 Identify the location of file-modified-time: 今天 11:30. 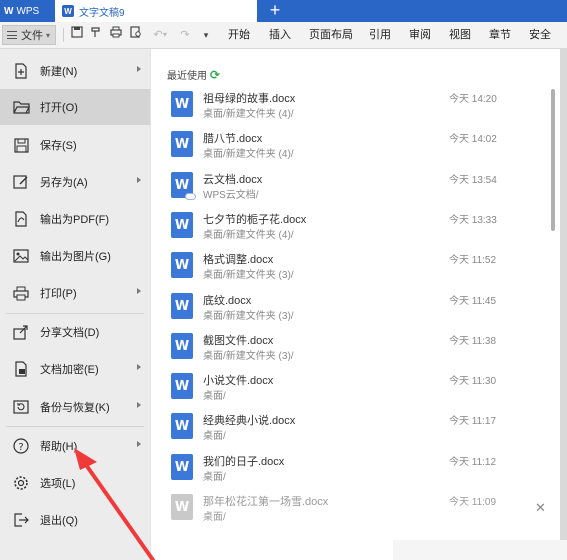
(473, 381).